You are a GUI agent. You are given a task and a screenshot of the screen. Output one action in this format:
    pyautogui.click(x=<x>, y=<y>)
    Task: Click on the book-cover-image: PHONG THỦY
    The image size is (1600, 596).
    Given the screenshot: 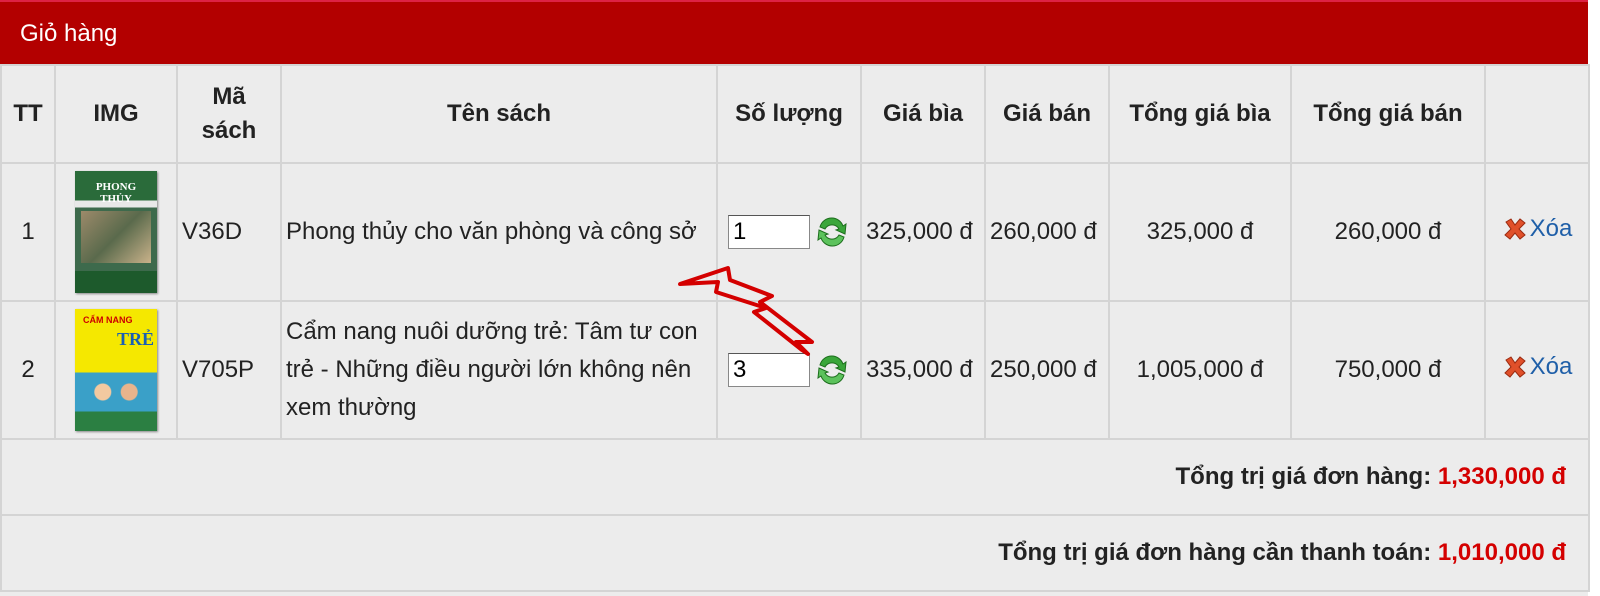 What is the action you would take?
    pyautogui.click(x=116, y=232)
    